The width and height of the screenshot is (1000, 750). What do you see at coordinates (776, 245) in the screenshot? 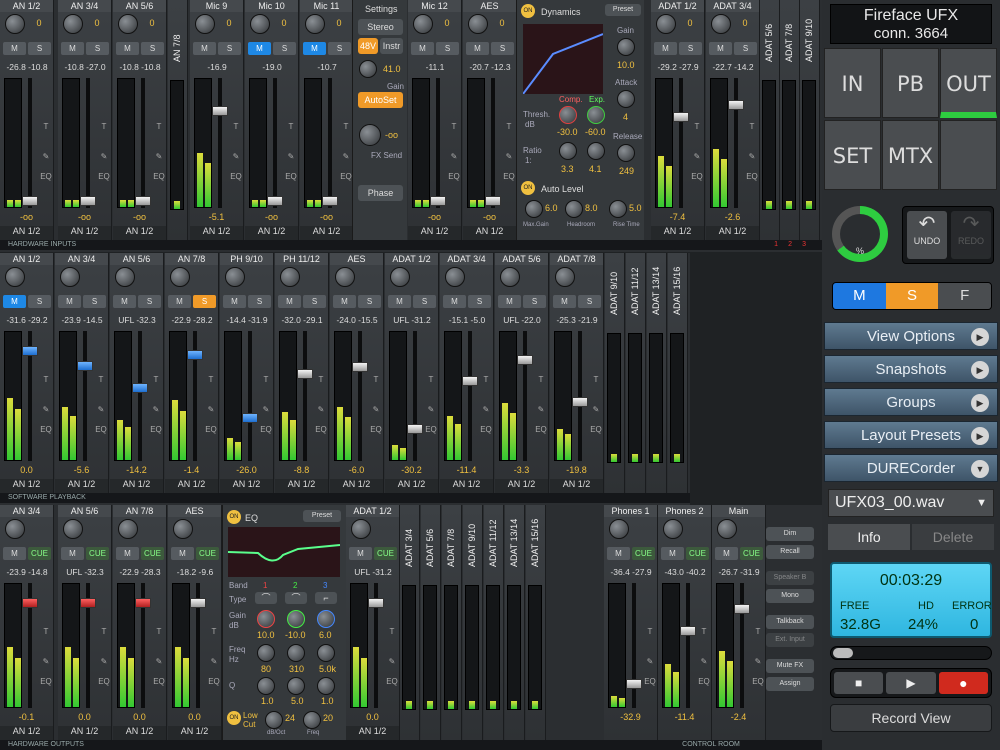
I see `page-1-button: 1` at bounding box center [776, 245].